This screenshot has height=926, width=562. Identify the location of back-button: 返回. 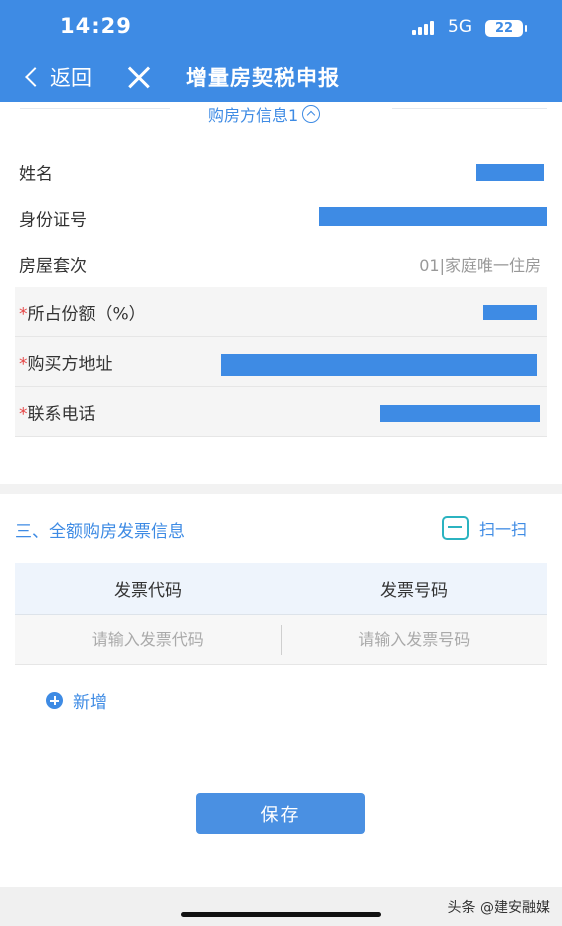
(57, 77).